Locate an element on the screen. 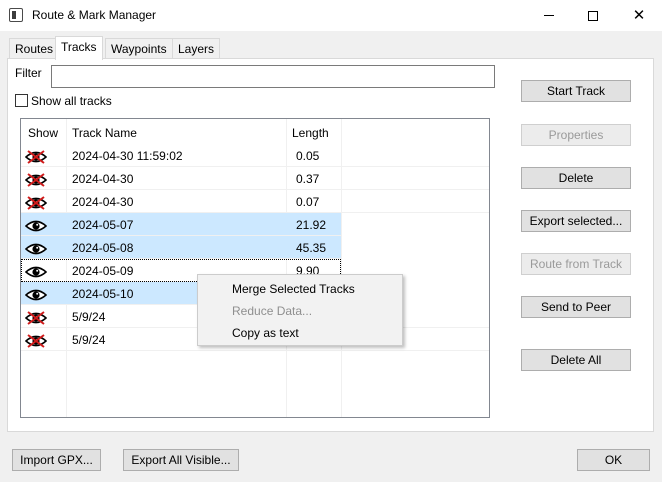  tab-routes: Routes is located at coordinates (34, 48).